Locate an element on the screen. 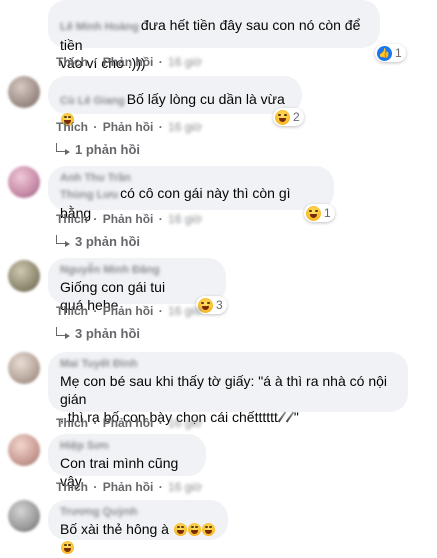 The image size is (437, 558). reaction-count: 3 is located at coordinates (219, 305).